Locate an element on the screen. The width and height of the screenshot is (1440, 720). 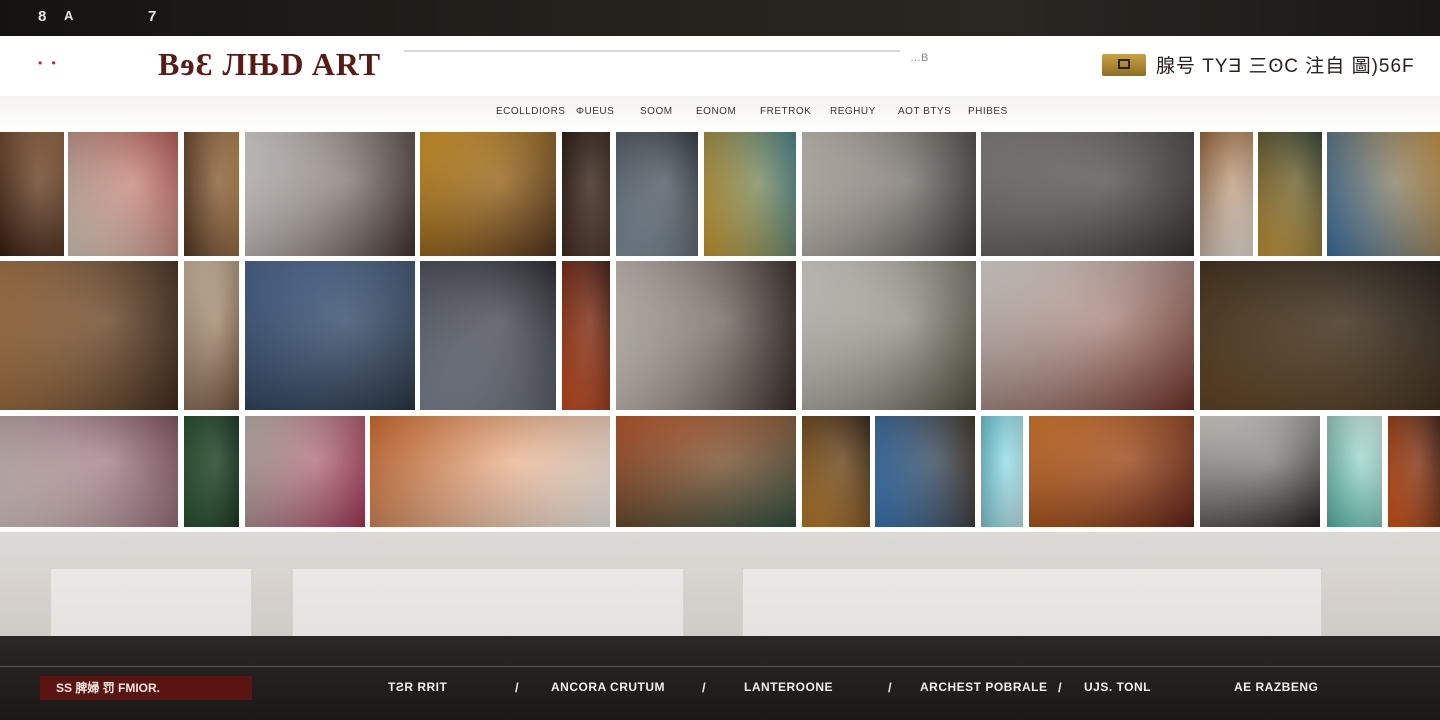
nav-item-figures: ΦUEUS is located at coordinates (595, 111).